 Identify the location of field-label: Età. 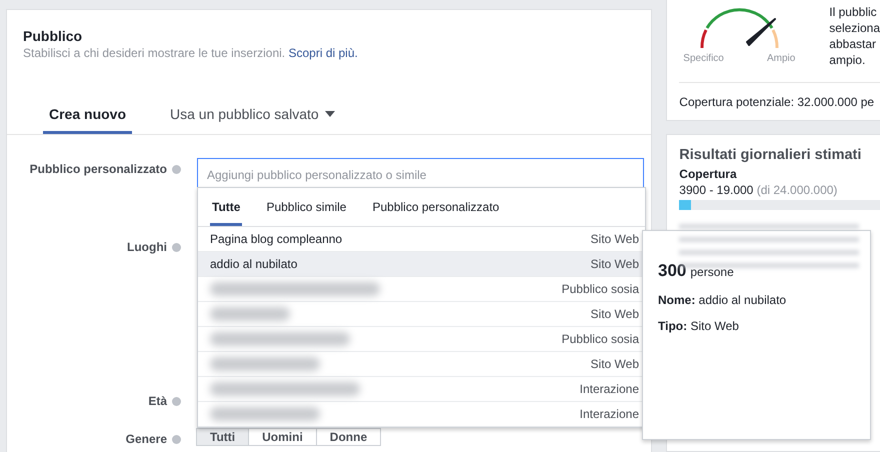
(157, 401).